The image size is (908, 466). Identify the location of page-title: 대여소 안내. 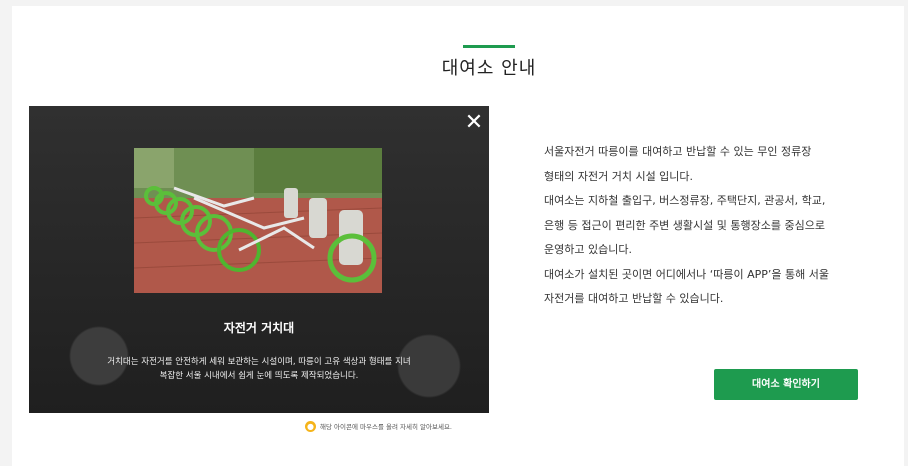
(489, 68).